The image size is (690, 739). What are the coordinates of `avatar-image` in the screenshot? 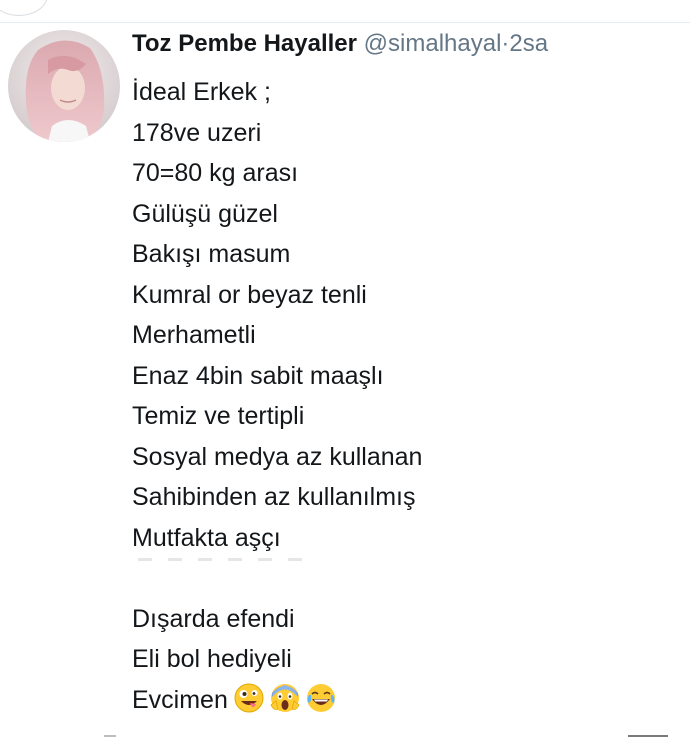 It's located at (64, 86).